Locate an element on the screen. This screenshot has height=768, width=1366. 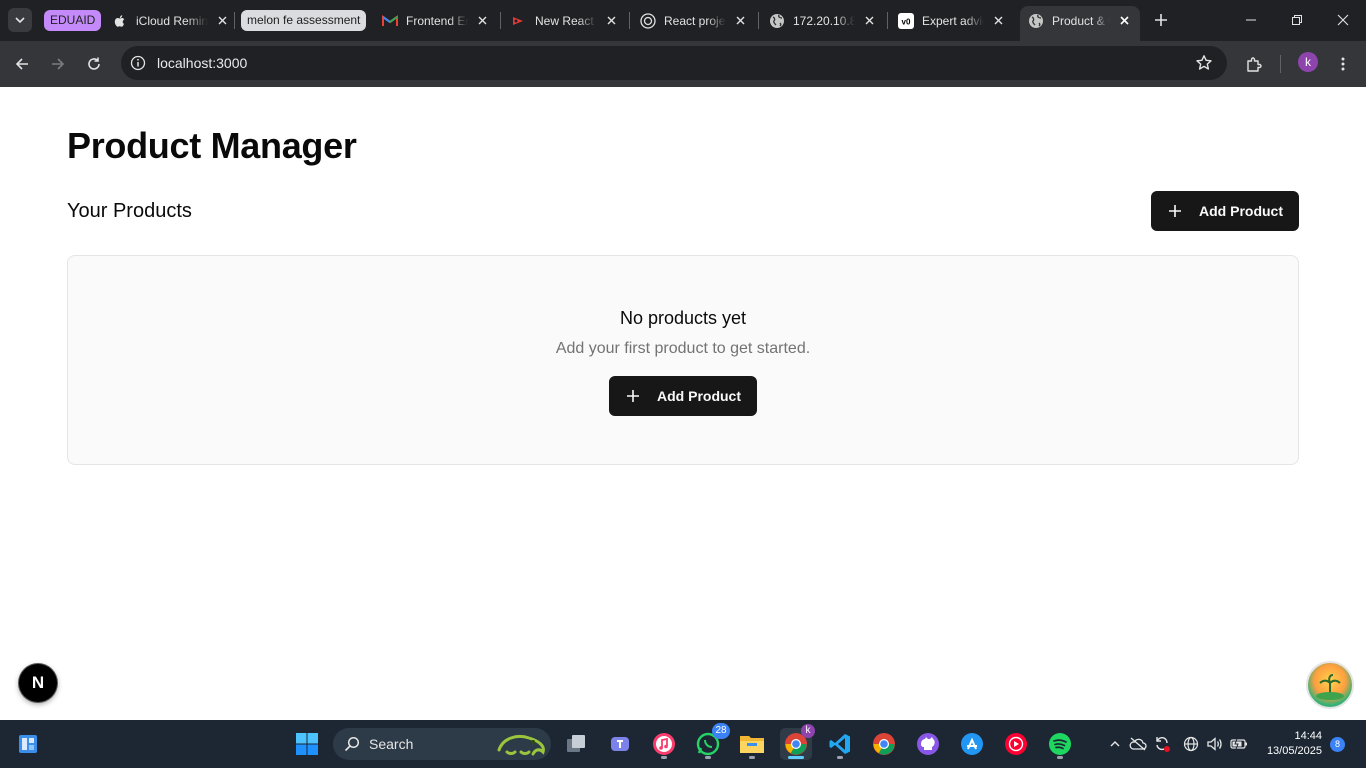
tab-product-manager-active: Product & Order is located at coordinates (1080, 23).